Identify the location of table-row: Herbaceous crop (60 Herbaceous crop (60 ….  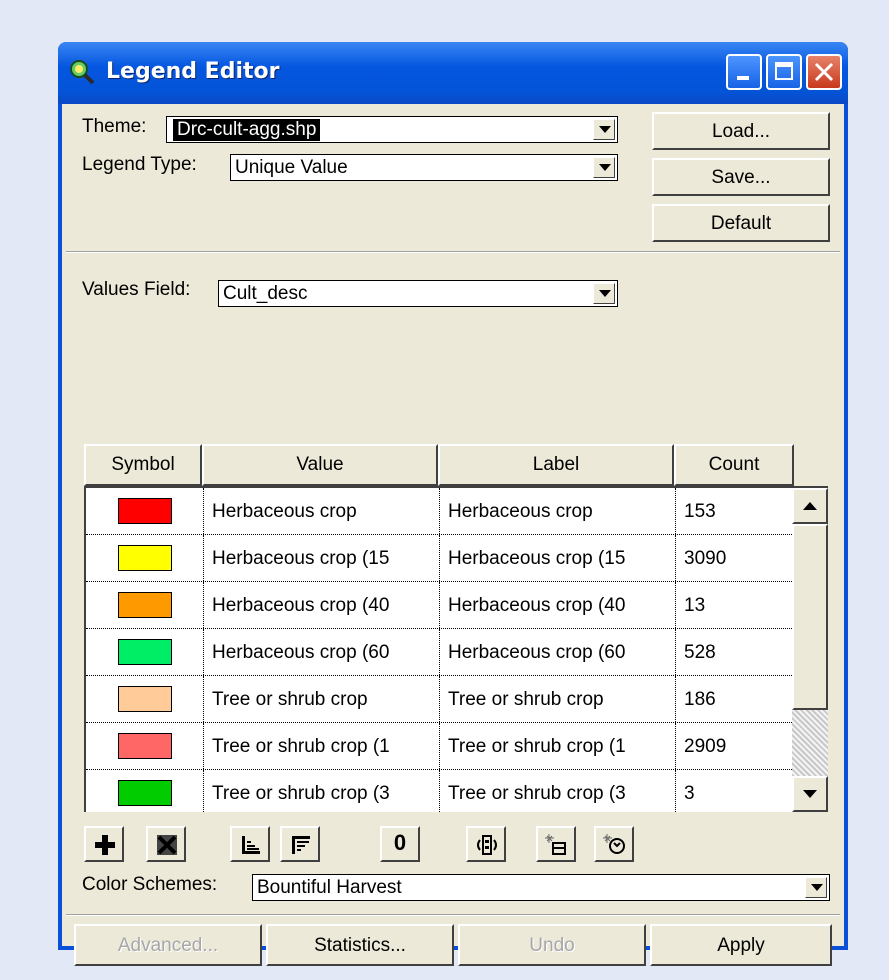
(439, 652).